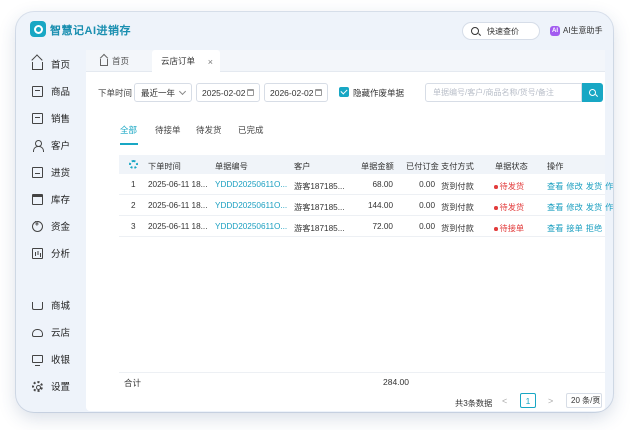  What do you see at coordinates (314, 29) in the screenshot?
I see `top-bar: 智慧记AI进销存 快速查价 AI AI生意助手` at bounding box center [314, 29].